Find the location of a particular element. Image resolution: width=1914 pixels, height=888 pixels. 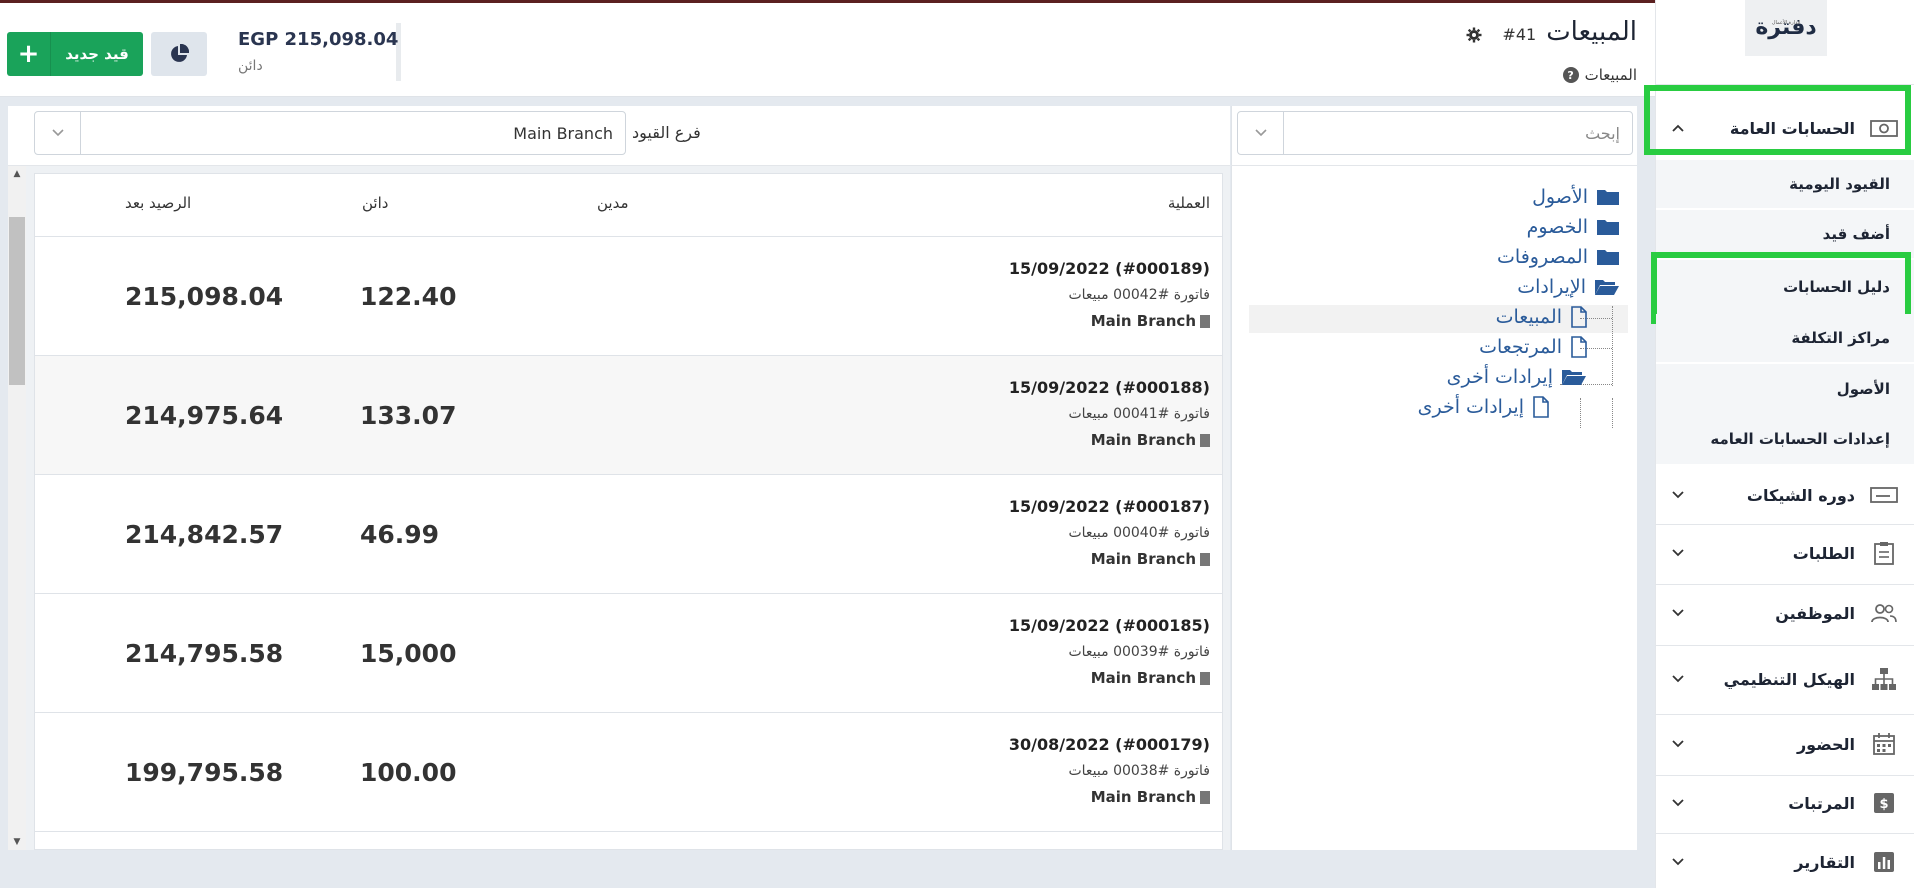

sidebar-subitem-daily-entries: القيود اليومية is located at coordinates (1785, 184).